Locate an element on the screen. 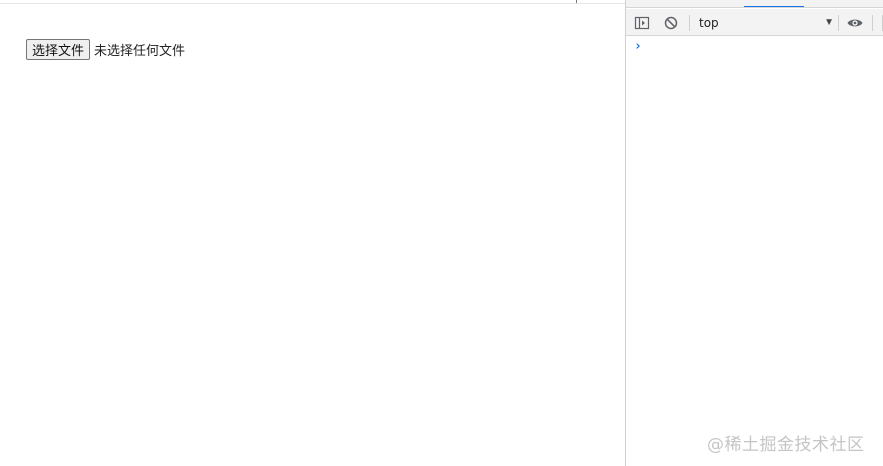 Image resolution: width=883 pixels, height=466 pixels. file-status-text: 未选择任何文件 is located at coordinates (140, 51).